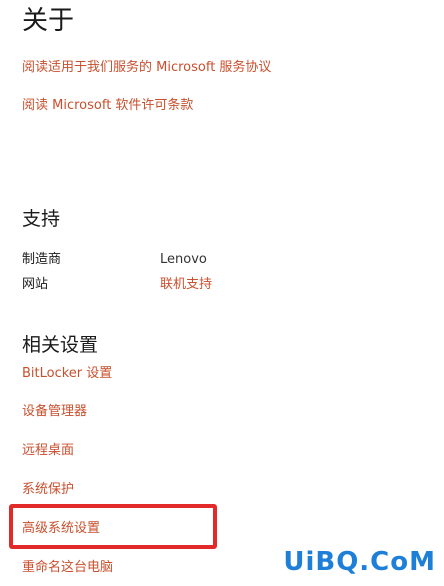  I want to click on website-label: 网站, so click(35, 284).